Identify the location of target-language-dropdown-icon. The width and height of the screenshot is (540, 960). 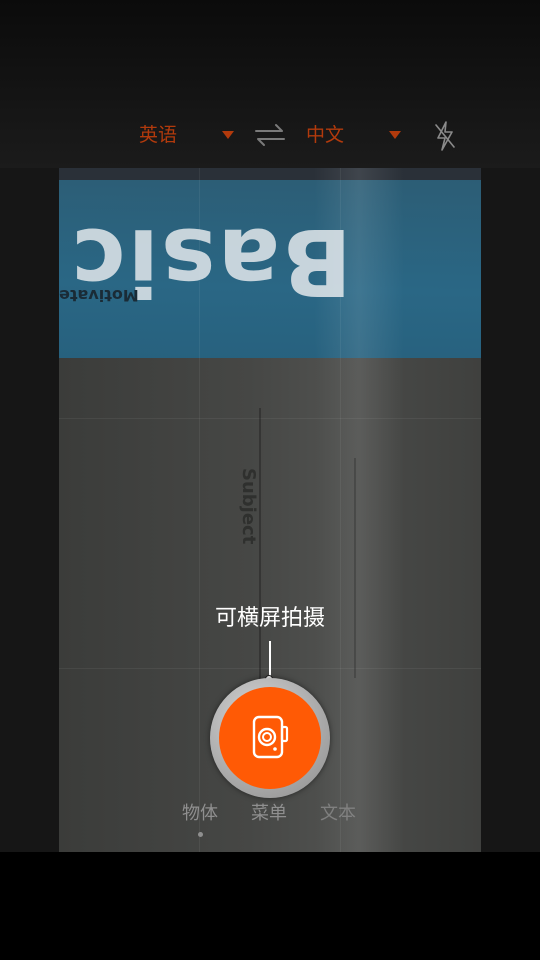
(395, 135).